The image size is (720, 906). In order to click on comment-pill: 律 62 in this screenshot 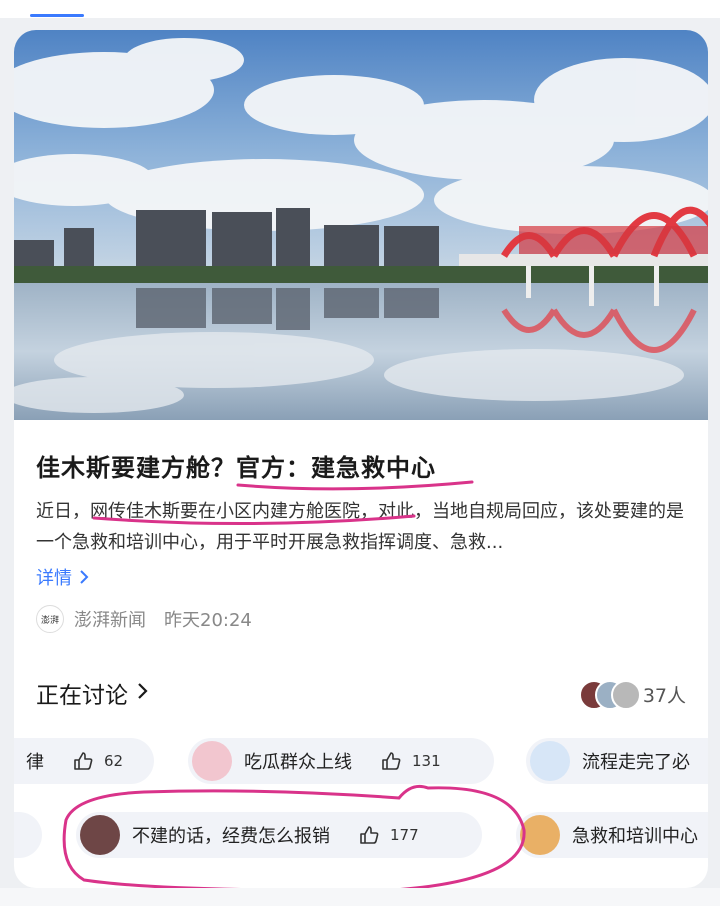, I will do `click(84, 761)`.